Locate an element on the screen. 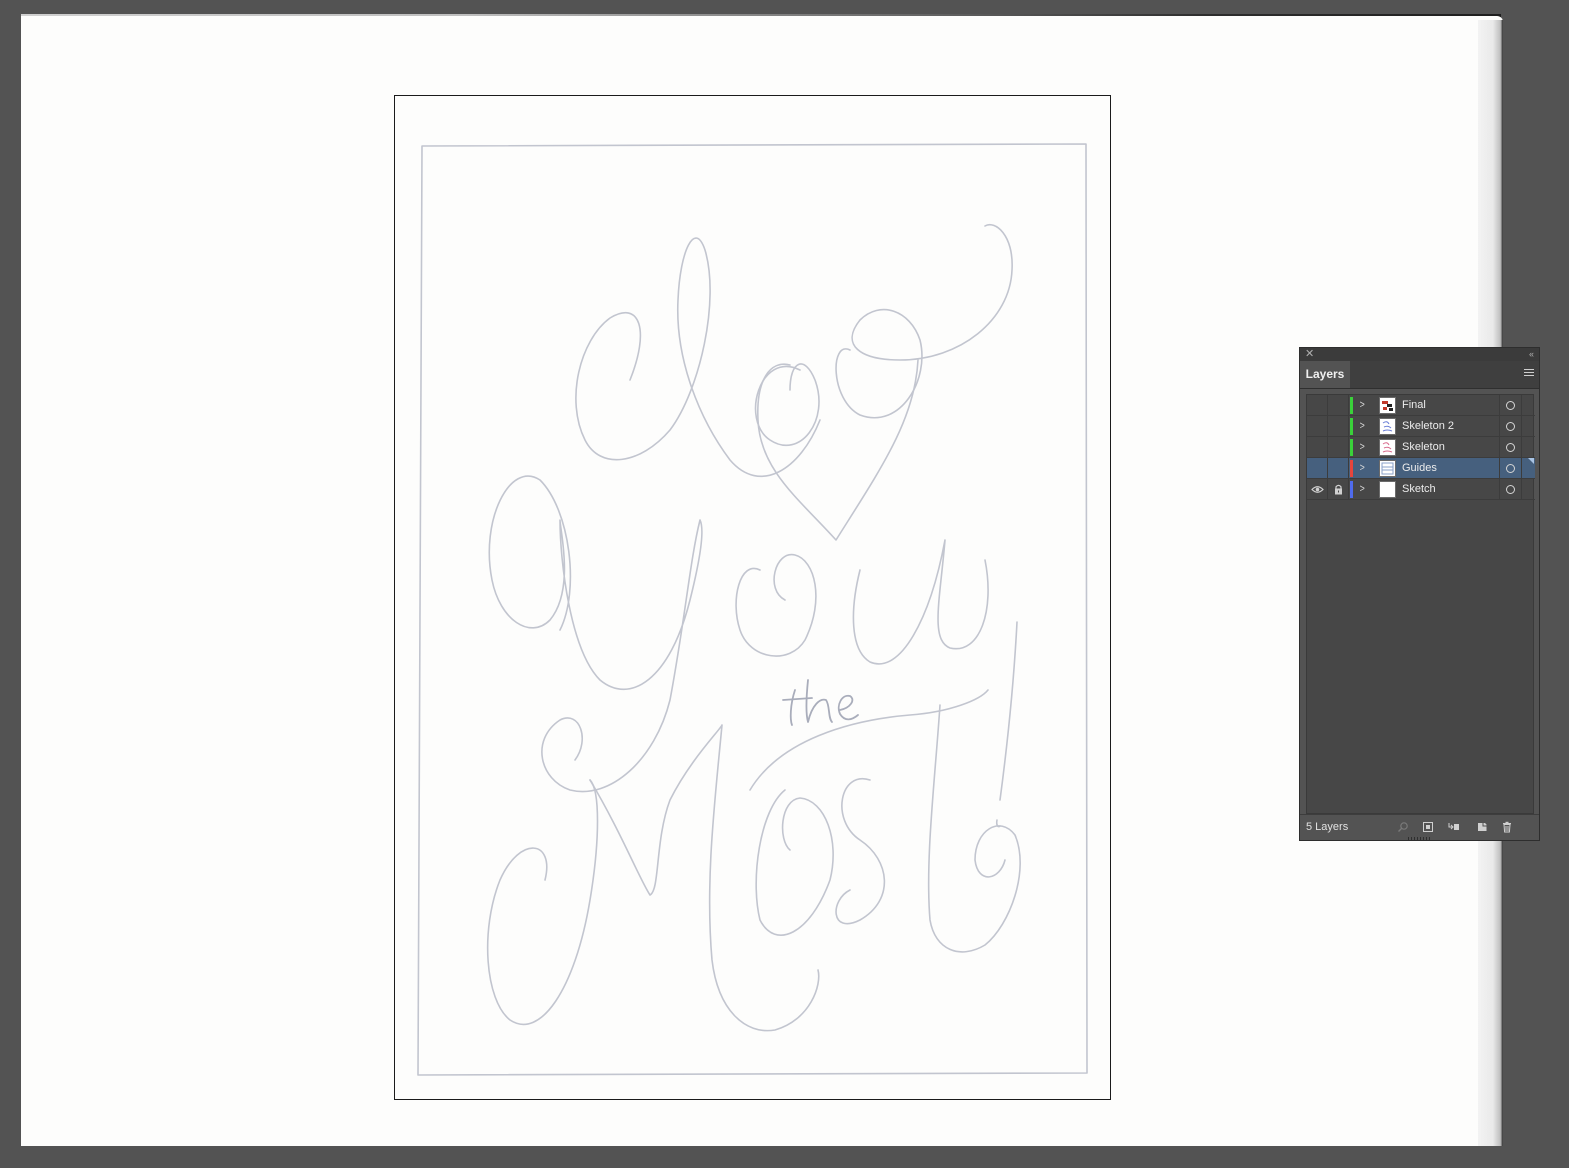  layer-row-guides: > Guides is located at coordinates (1421, 468).